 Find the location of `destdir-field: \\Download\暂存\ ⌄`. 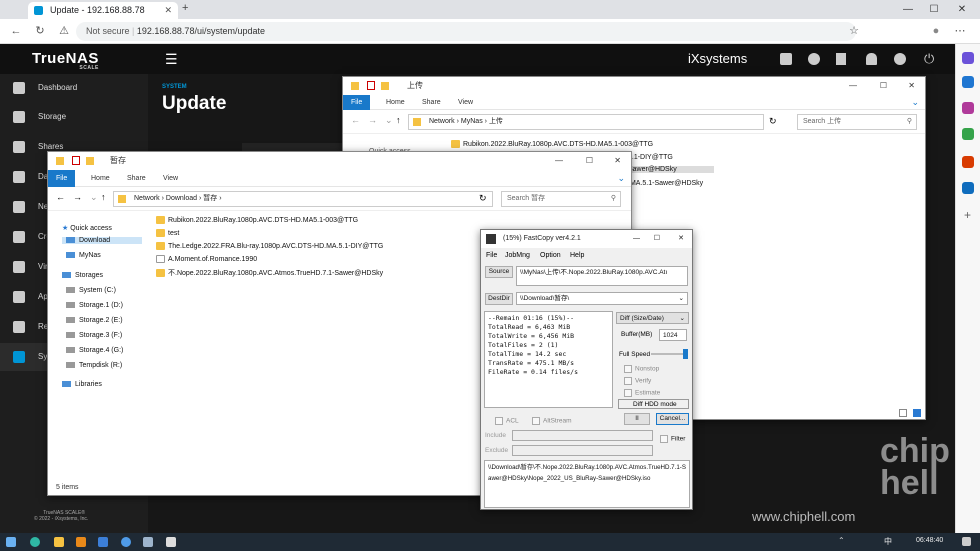

destdir-field: \\Download\暂存\ ⌄ is located at coordinates (602, 298).